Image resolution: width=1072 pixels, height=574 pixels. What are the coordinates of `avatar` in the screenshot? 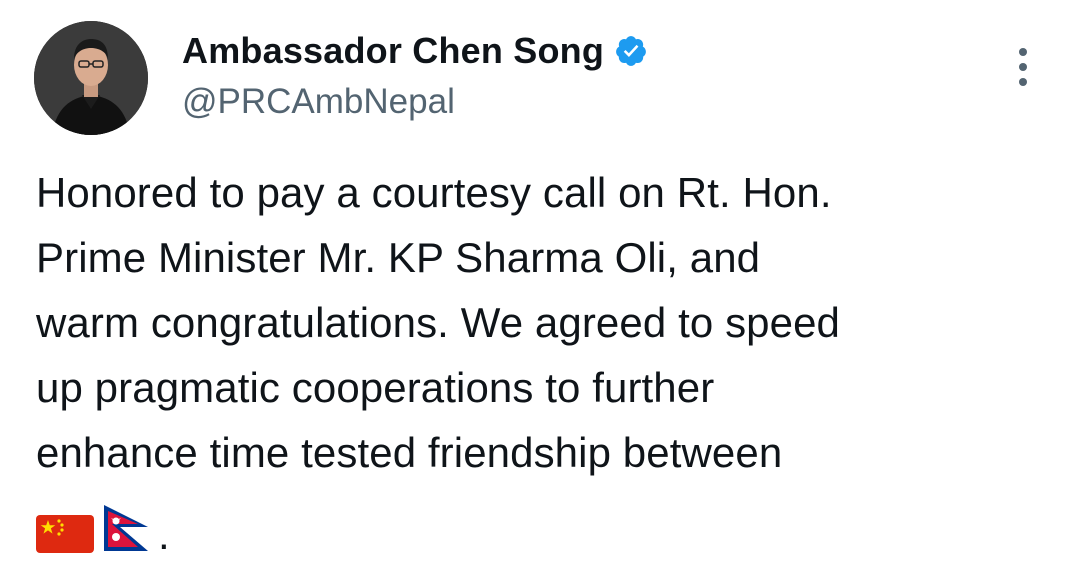 It's located at (91, 78).